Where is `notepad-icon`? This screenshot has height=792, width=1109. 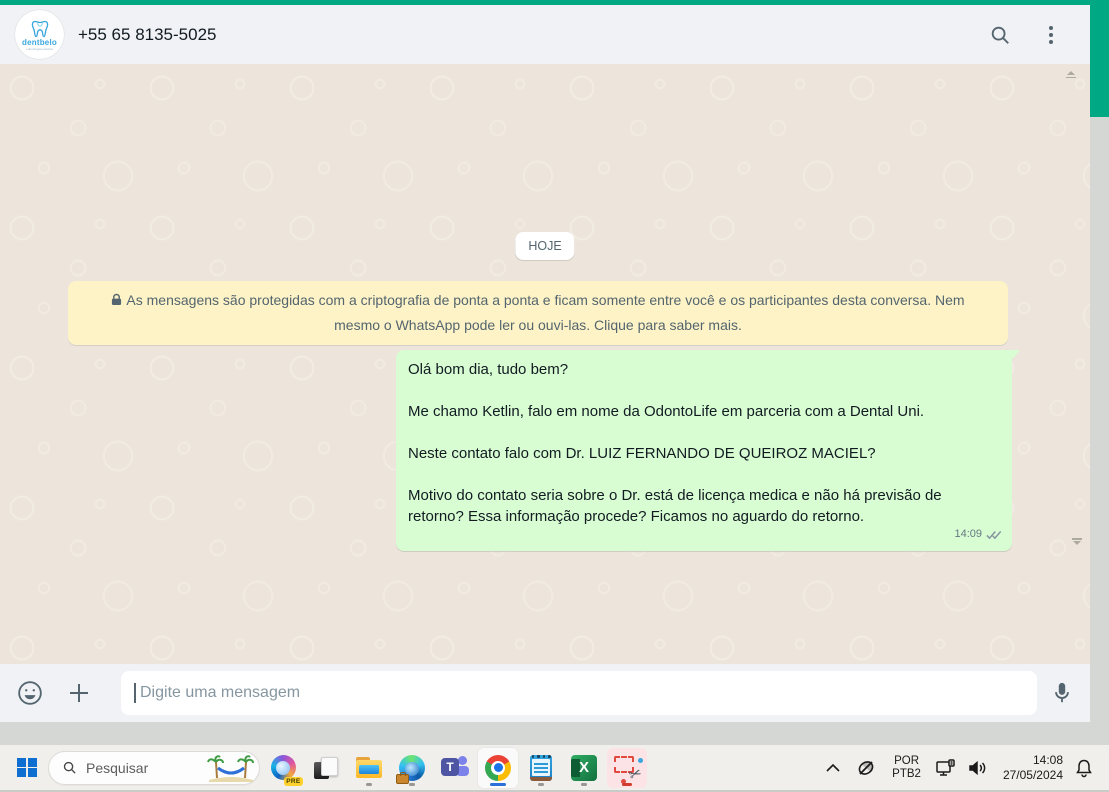 notepad-icon is located at coordinates (541, 767).